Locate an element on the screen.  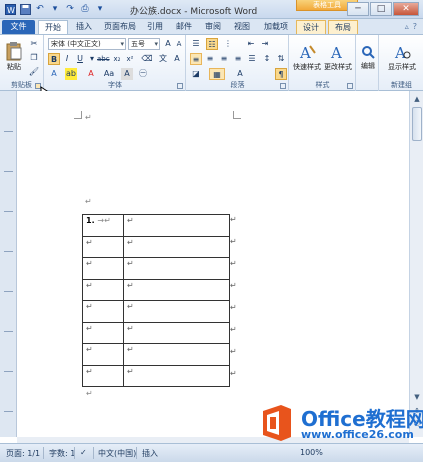
minimize-button: ─ is located at coordinates (358, 9).